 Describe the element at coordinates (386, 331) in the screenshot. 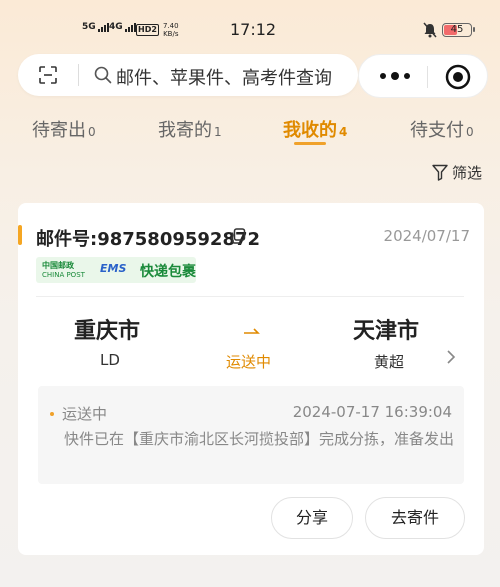

I see `destination-city: 天津市` at that location.